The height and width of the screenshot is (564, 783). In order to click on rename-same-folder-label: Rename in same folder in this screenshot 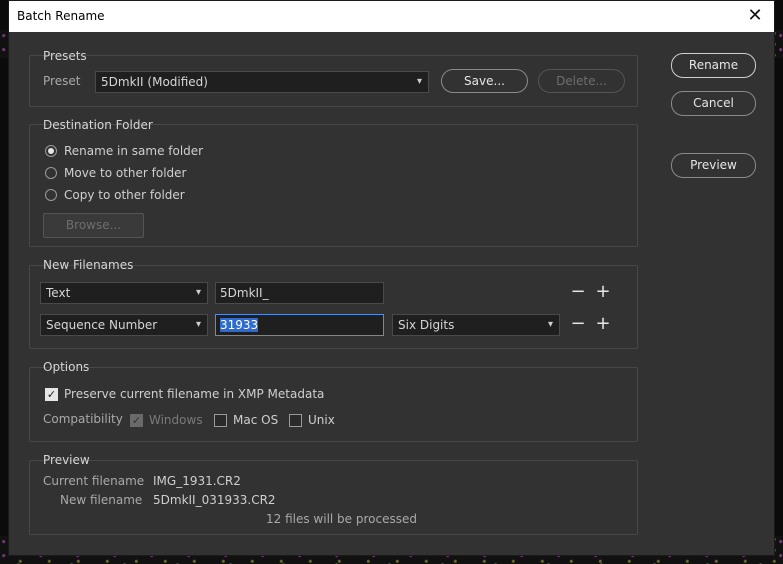, I will do `click(134, 151)`.